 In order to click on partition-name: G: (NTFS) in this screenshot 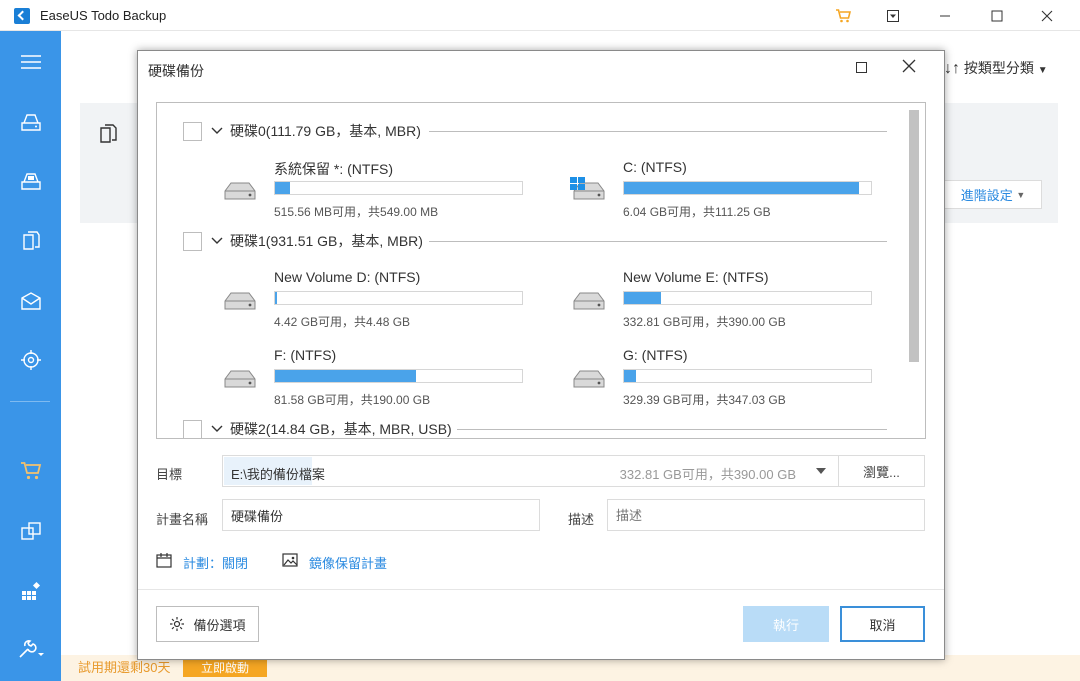, I will do `click(655, 355)`.